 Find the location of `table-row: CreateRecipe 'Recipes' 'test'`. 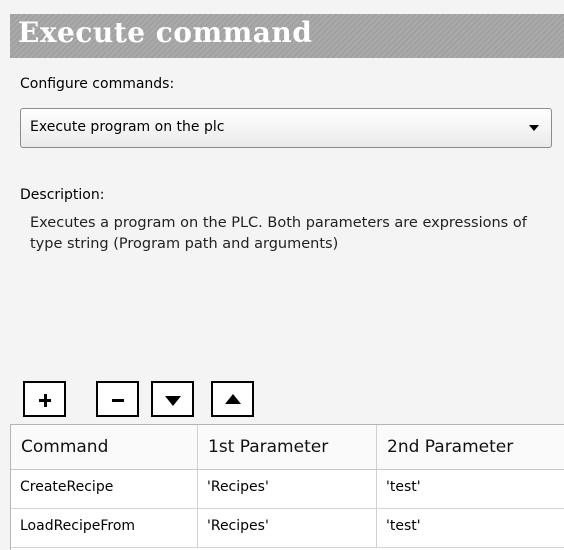

table-row: CreateRecipe 'Recipes' 'test' is located at coordinates (287, 489).